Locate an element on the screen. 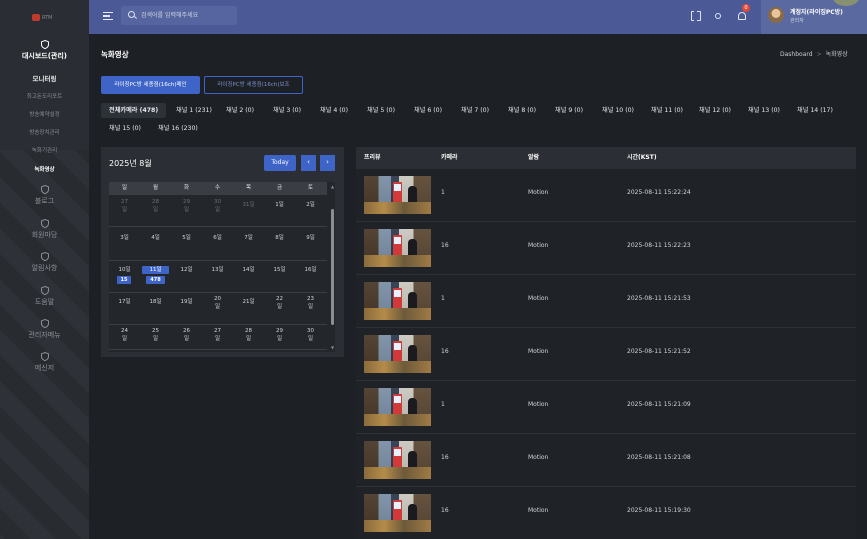 The width and height of the screenshot is (867, 539). calendar-day: 17일 is located at coordinates (124, 302).